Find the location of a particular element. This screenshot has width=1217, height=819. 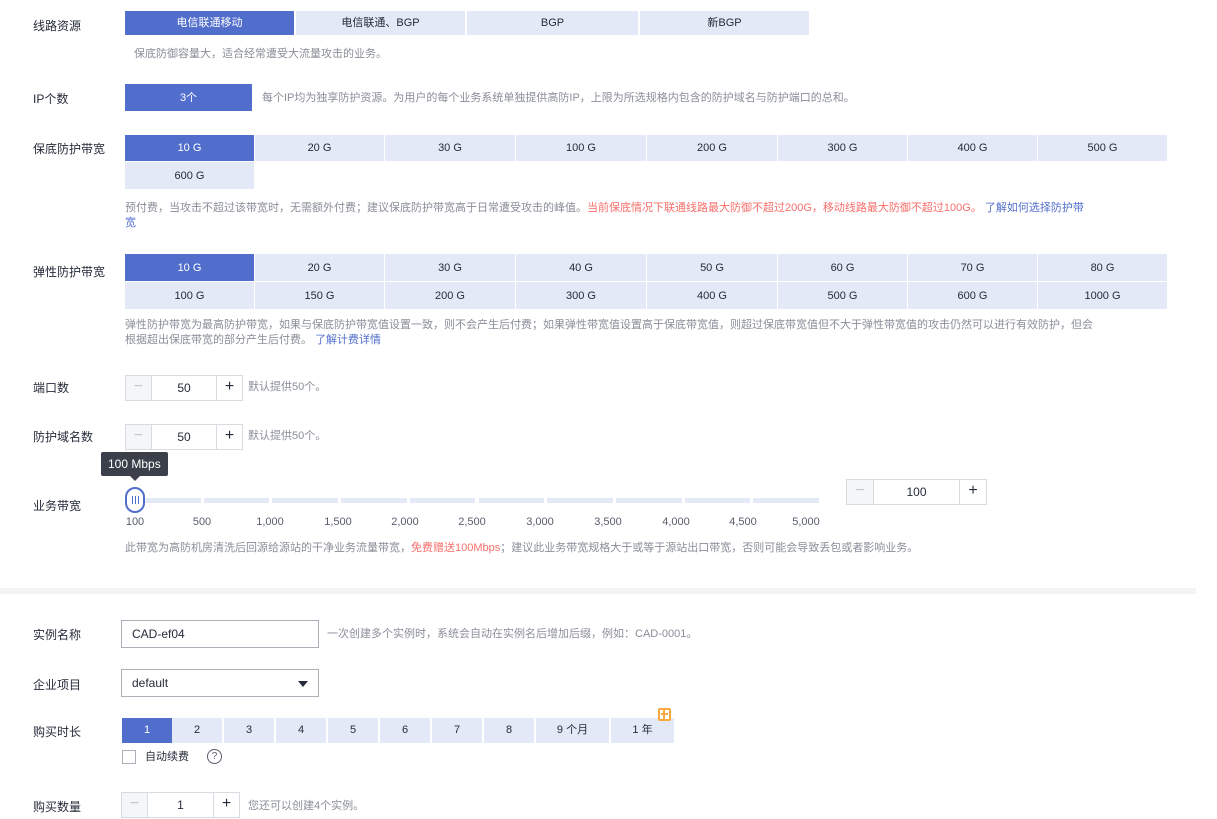

elastic-option: 10 G is located at coordinates (190, 268).